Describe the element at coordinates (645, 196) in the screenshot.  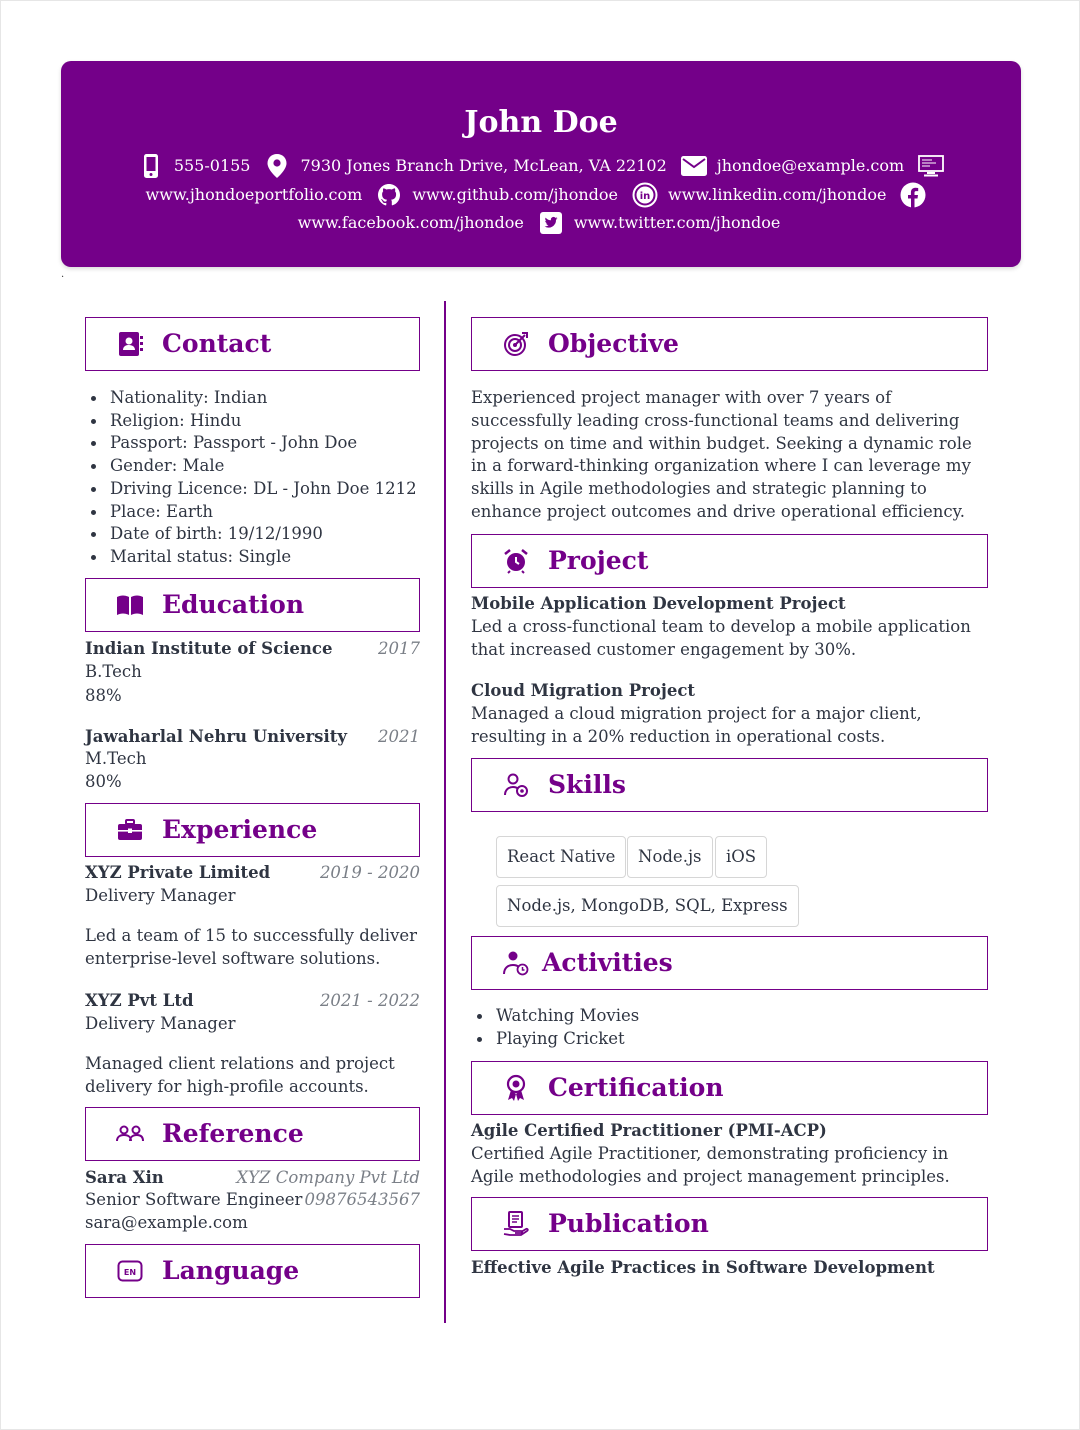
I see `svg-text: in` at that location.